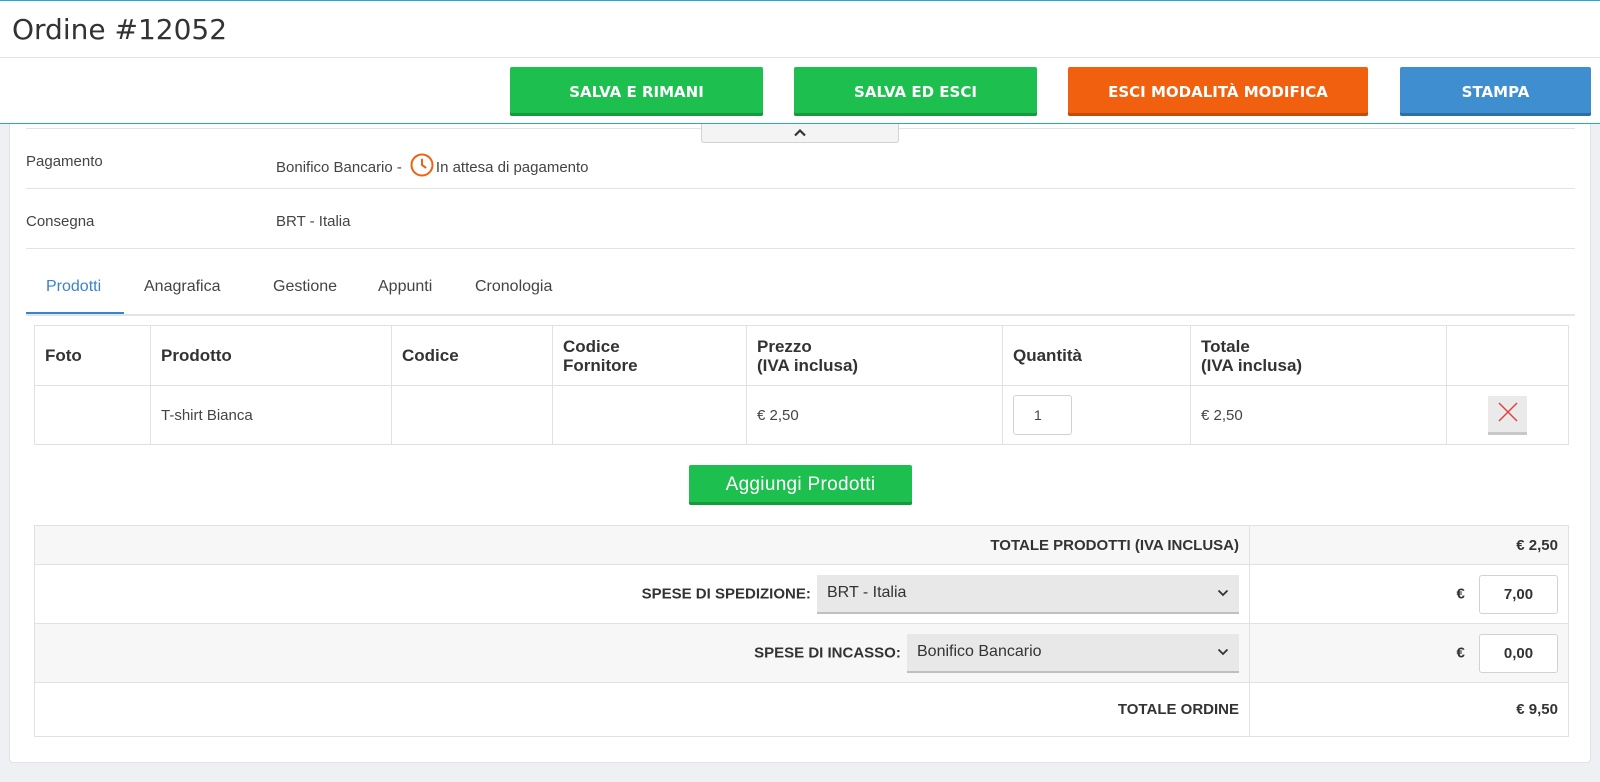  I want to click on quantity-cell: 1, so click(1096, 415).